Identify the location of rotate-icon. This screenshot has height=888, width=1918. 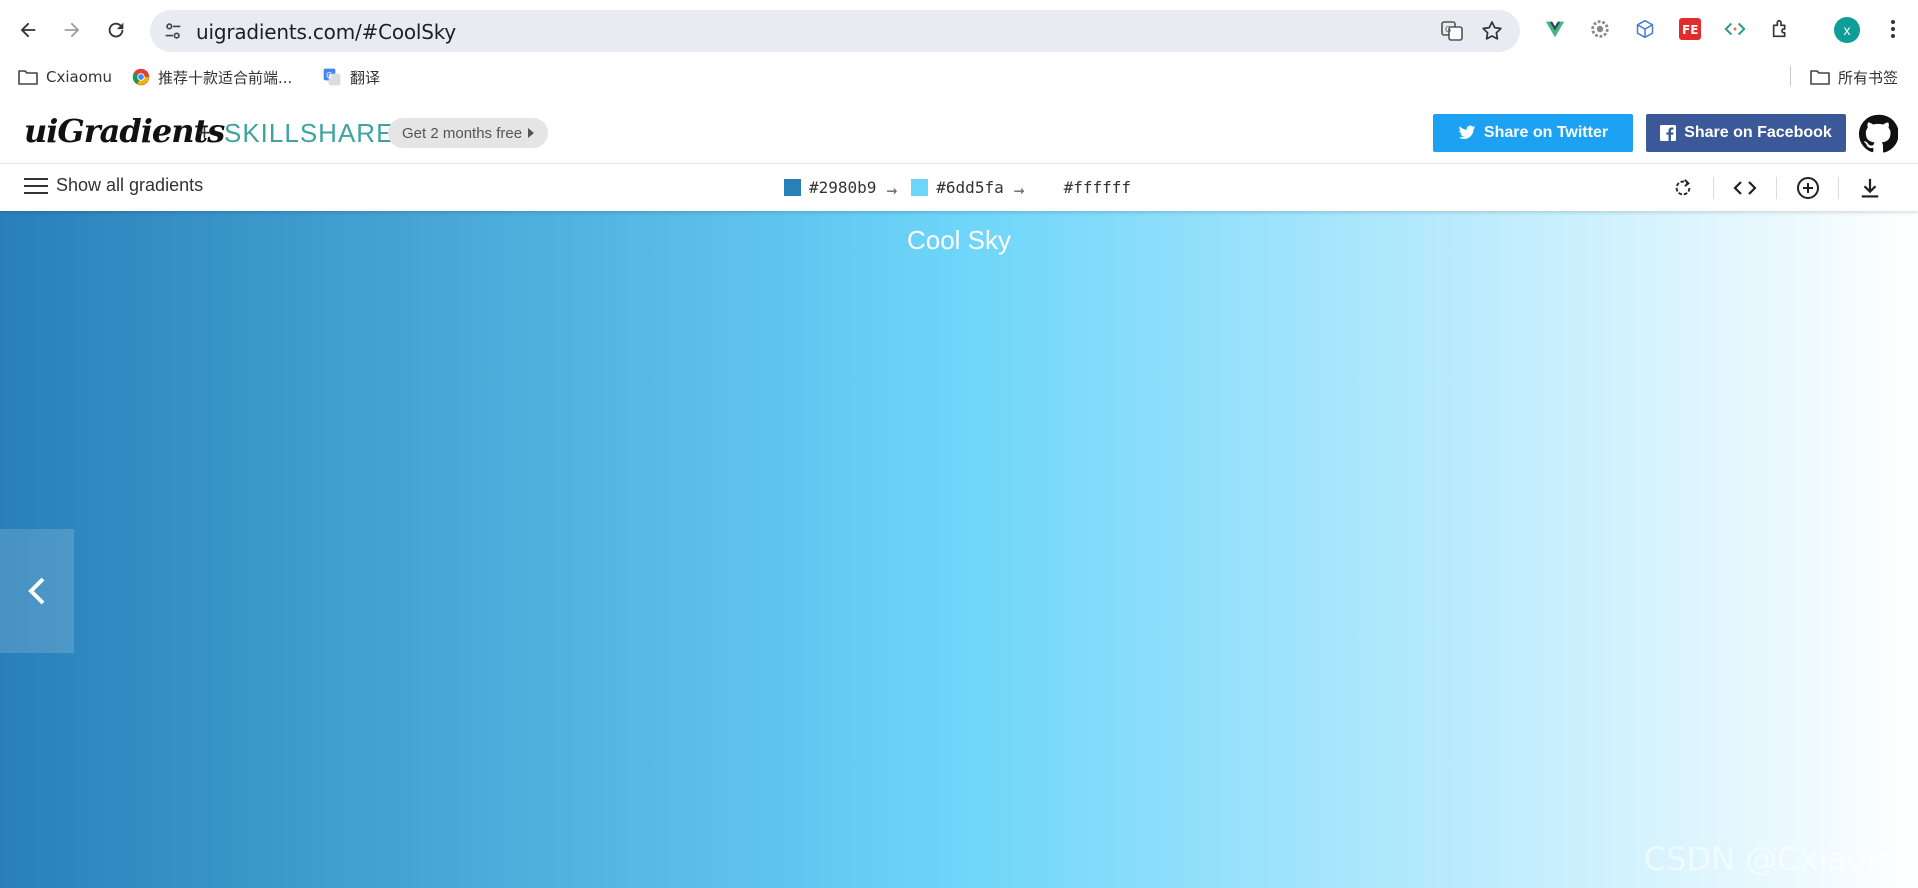
(1683, 187).